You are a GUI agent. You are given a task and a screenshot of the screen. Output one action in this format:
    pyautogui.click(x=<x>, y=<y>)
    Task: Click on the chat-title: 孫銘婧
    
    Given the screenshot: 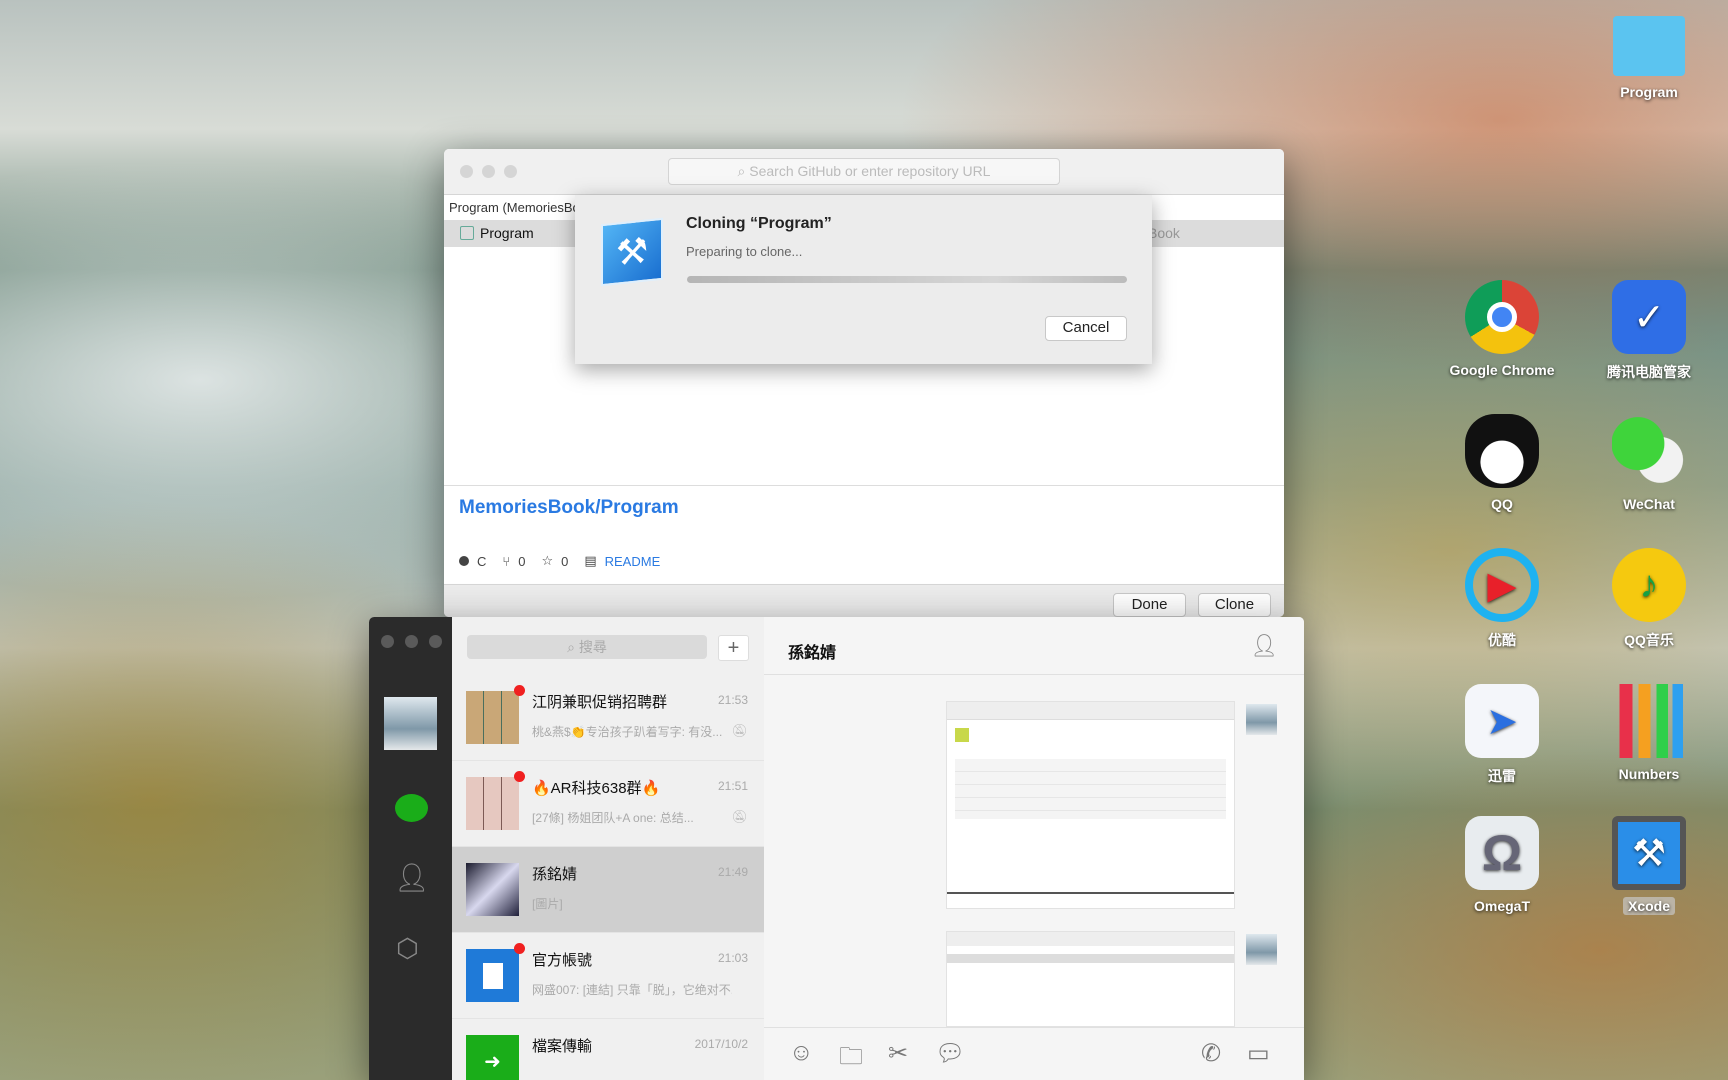 What is the action you would take?
    pyautogui.click(x=812, y=653)
    